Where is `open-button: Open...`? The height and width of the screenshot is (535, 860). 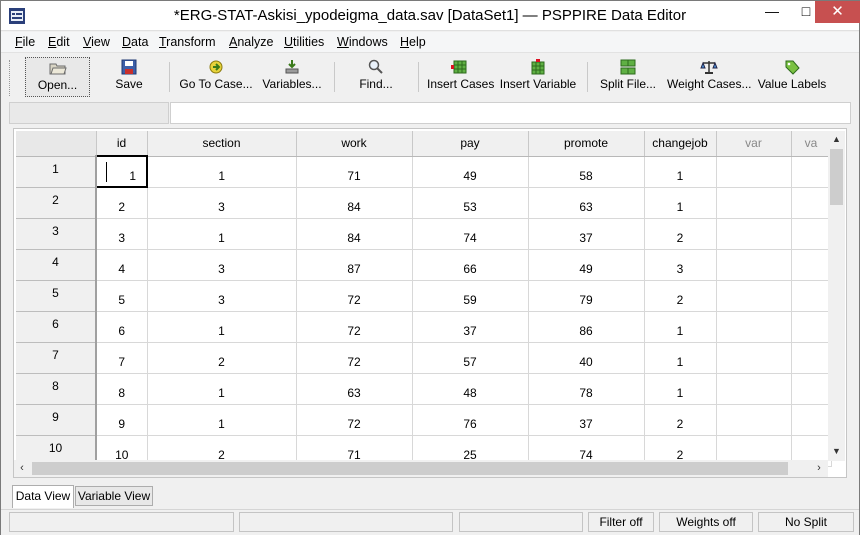
open-button: Open... is located at coordinates (57, 77).